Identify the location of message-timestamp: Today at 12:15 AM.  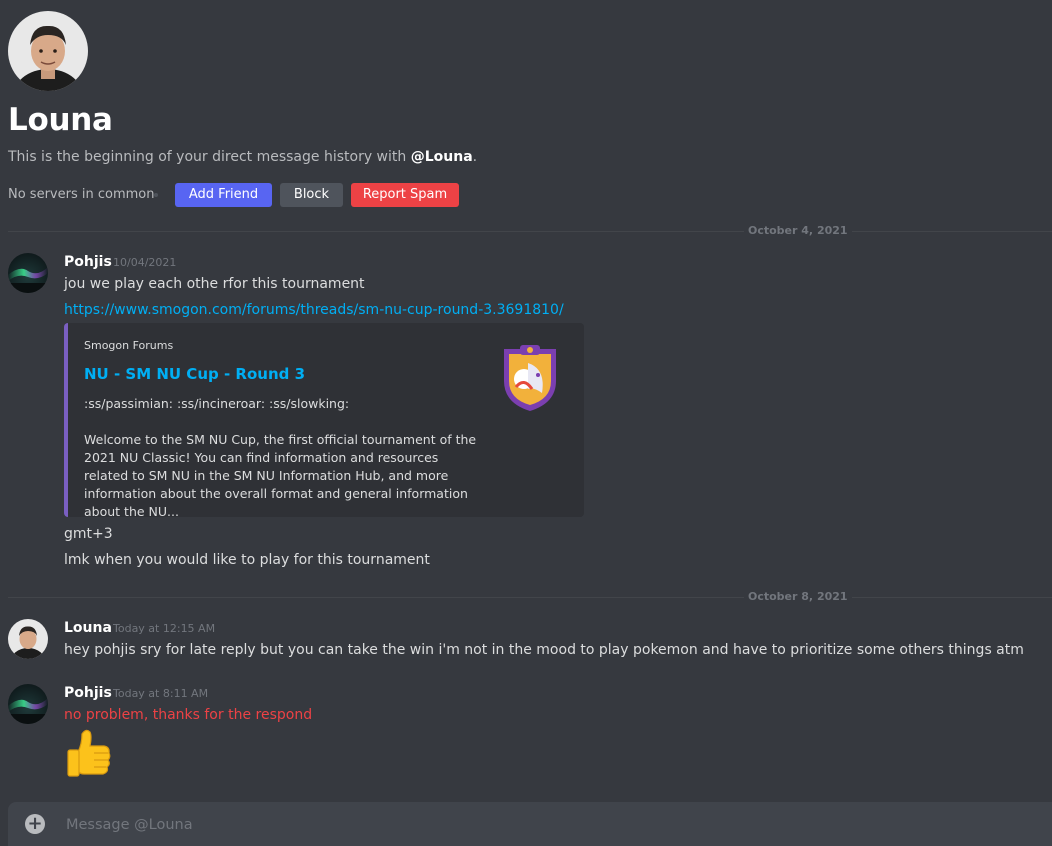
(164, 628).